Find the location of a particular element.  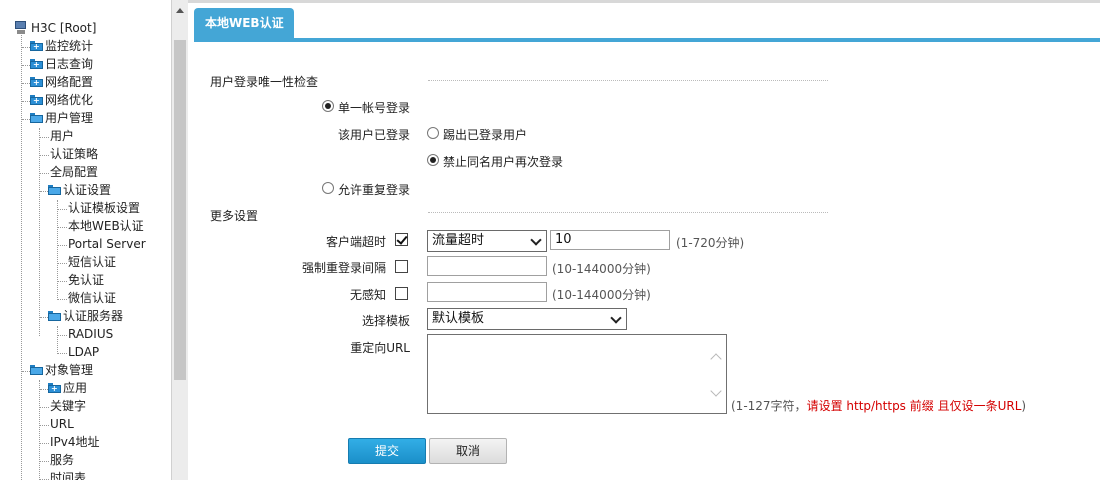

allow-repeat-label: 允许重复登录 is located at coordinates (374, 190).